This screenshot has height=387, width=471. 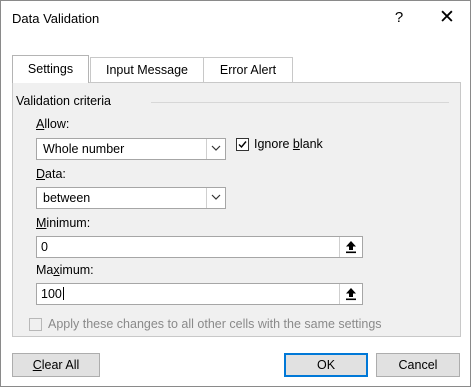 What do you see at coordinates (67, 198) in the screenshot?
I see `data-value: between` at bounding box center [67, 198].